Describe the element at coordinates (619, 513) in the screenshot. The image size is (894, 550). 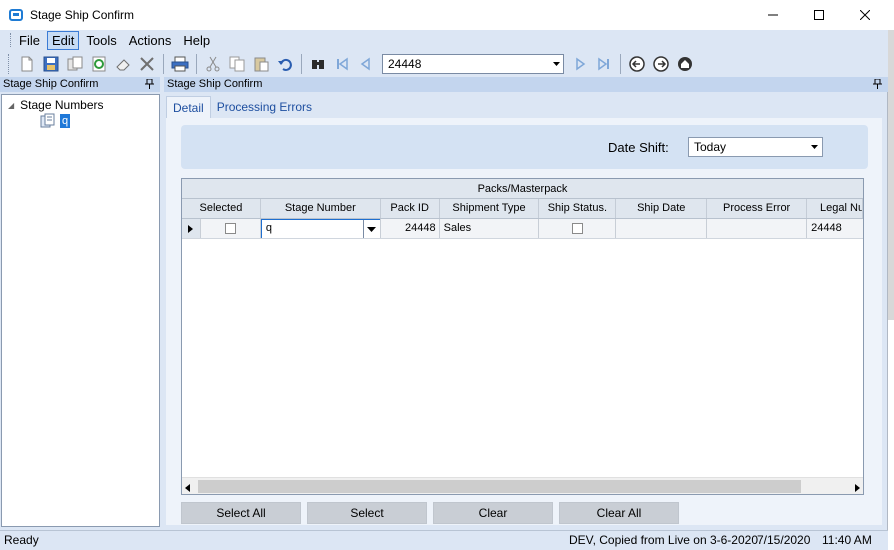
I see `clear-all-button: Clear All` at that location.